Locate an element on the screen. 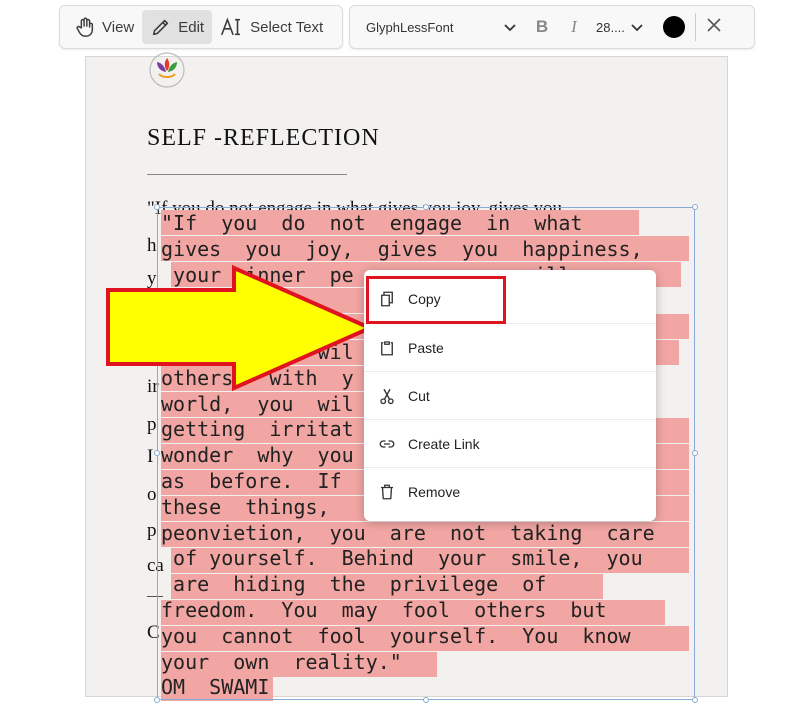 The image size is (800, 719). bold-label: B is located at coordinates (542, 26).